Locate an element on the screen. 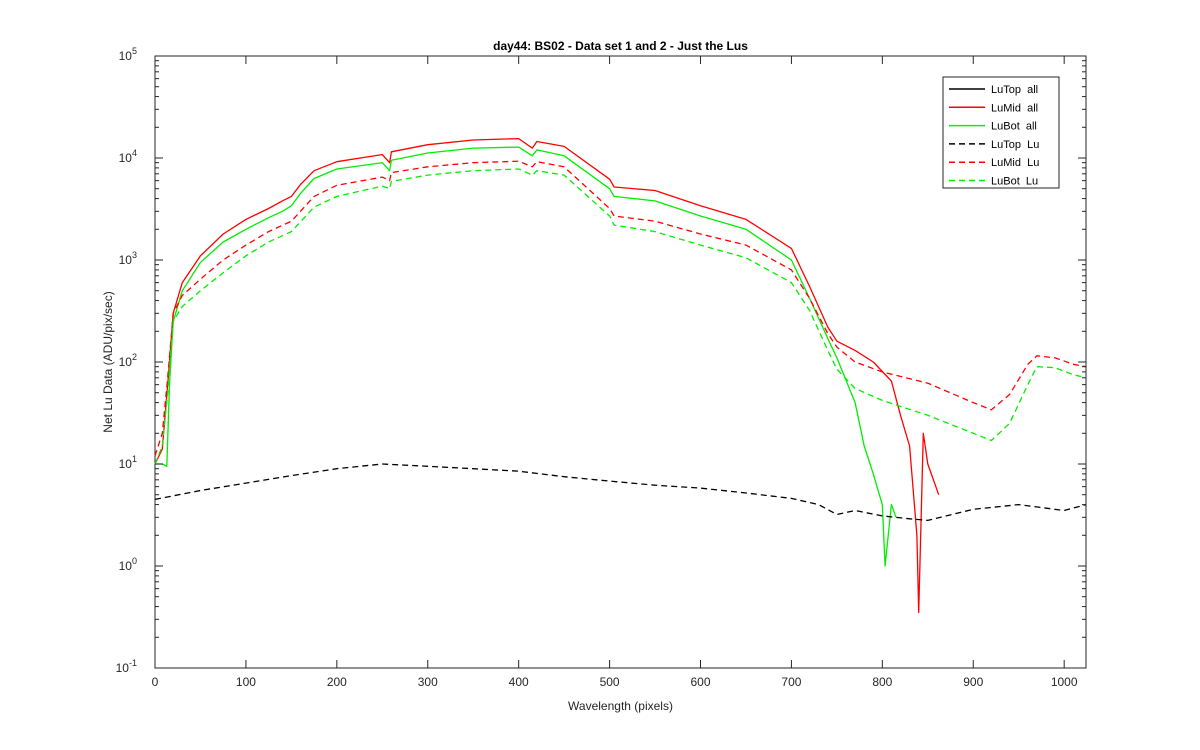  legend-label-5: LuBot Lu is located at coordinates (1014, 182).